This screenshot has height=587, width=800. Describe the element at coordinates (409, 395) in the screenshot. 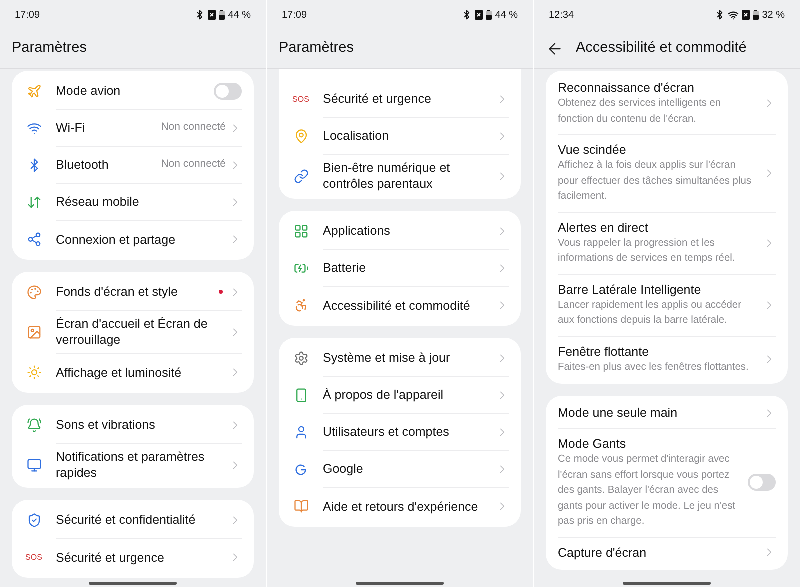

I see `setting-label: À propos de l'appareil` at that location.